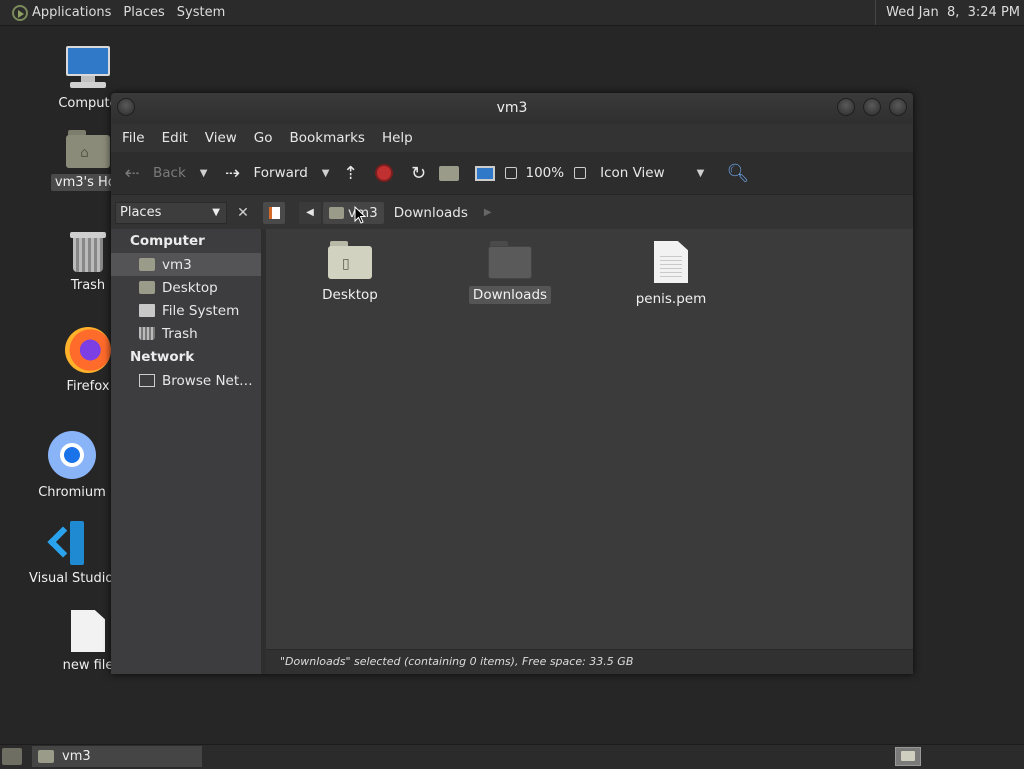 The height and width of the screenshot is (769, 1024). I want to click on folder-icon, so click(510, 260).